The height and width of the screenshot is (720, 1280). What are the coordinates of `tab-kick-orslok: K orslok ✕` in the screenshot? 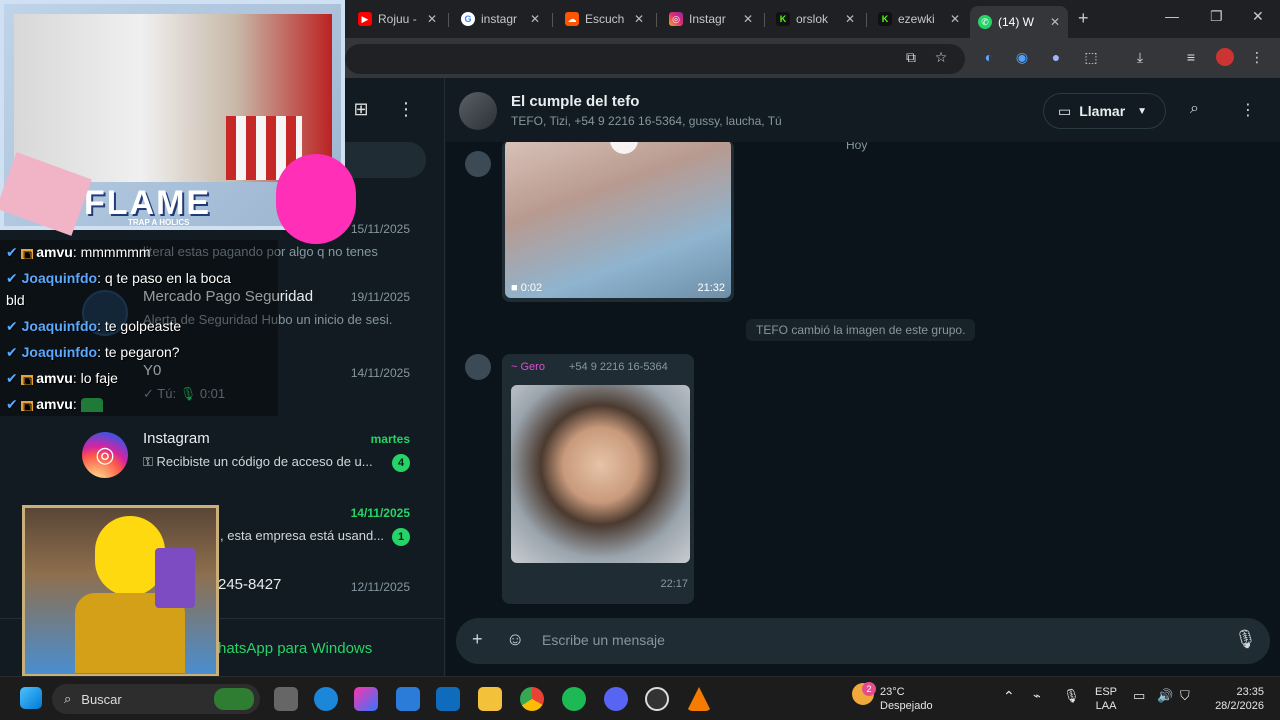 It's located at (815, 19).